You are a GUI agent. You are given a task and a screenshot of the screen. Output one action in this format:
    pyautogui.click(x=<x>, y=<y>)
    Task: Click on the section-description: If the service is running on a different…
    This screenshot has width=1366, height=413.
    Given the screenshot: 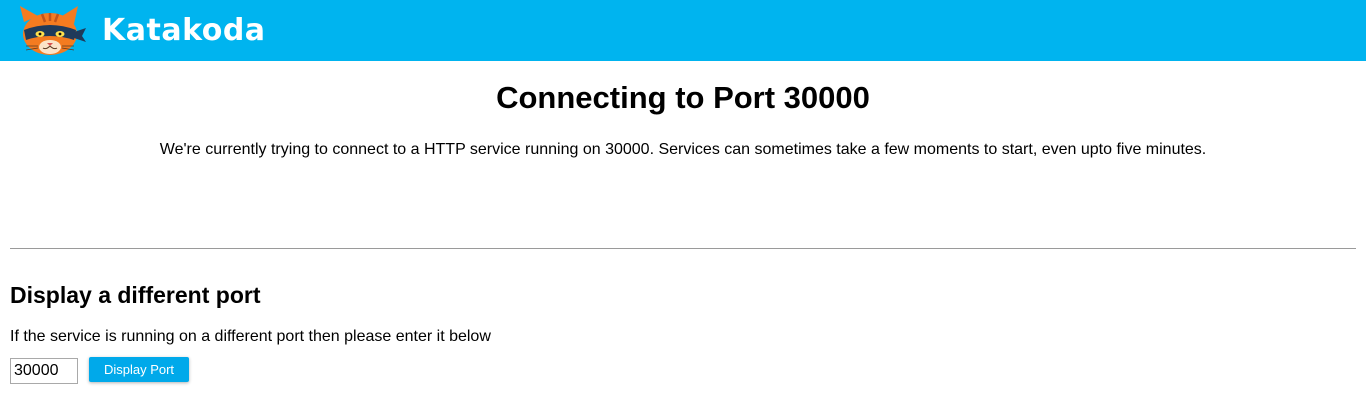 What is the action you would take?
    pyautogui.click(x=250, y=336)
    